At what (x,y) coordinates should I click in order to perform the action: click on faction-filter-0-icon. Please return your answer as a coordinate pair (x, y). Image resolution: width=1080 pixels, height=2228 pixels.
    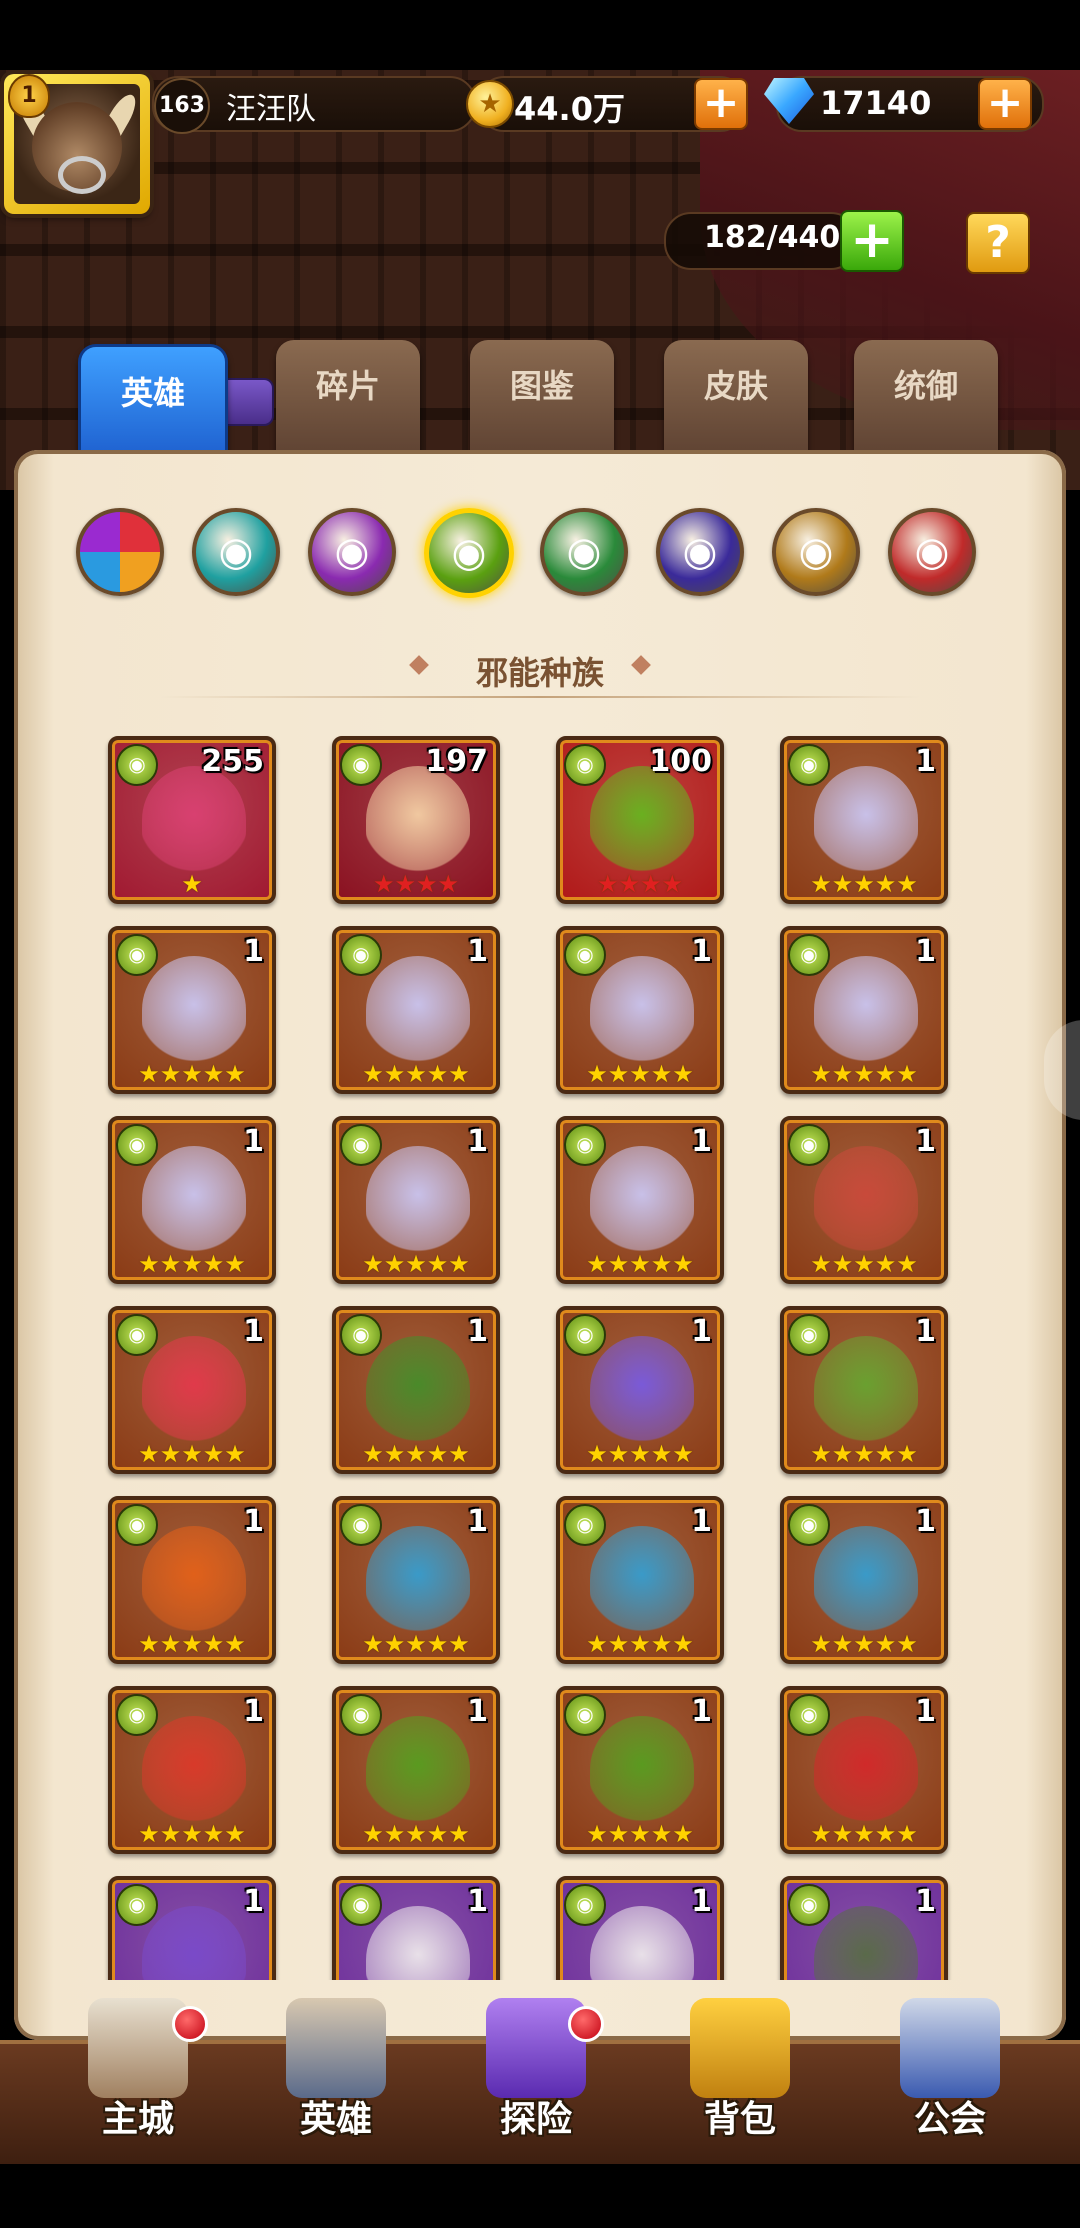
    Looking at the image, I should click on (120, 552).